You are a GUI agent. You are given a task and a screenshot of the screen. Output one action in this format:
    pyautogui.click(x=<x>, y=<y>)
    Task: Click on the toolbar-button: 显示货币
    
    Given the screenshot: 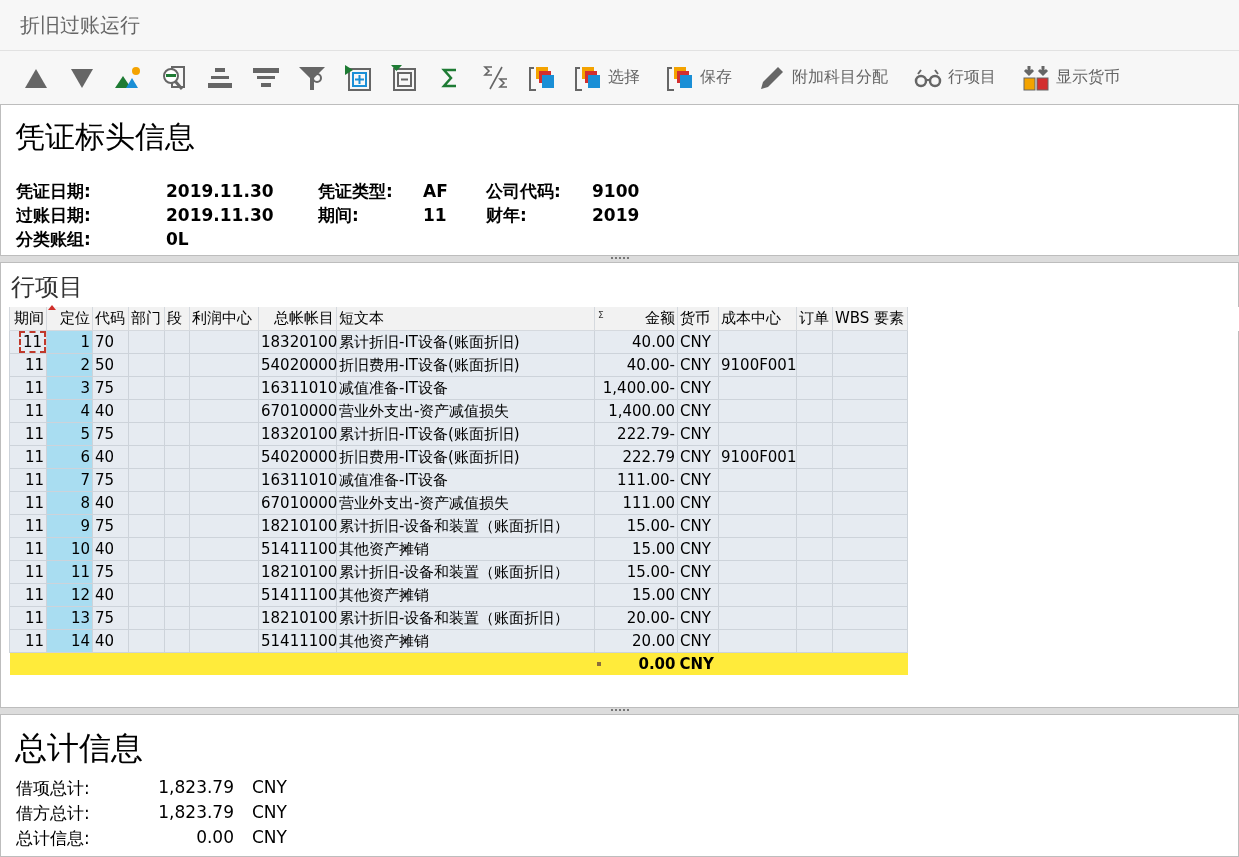 What is the action you would take?
    pyautogui.click(x=1071, y=77)
    